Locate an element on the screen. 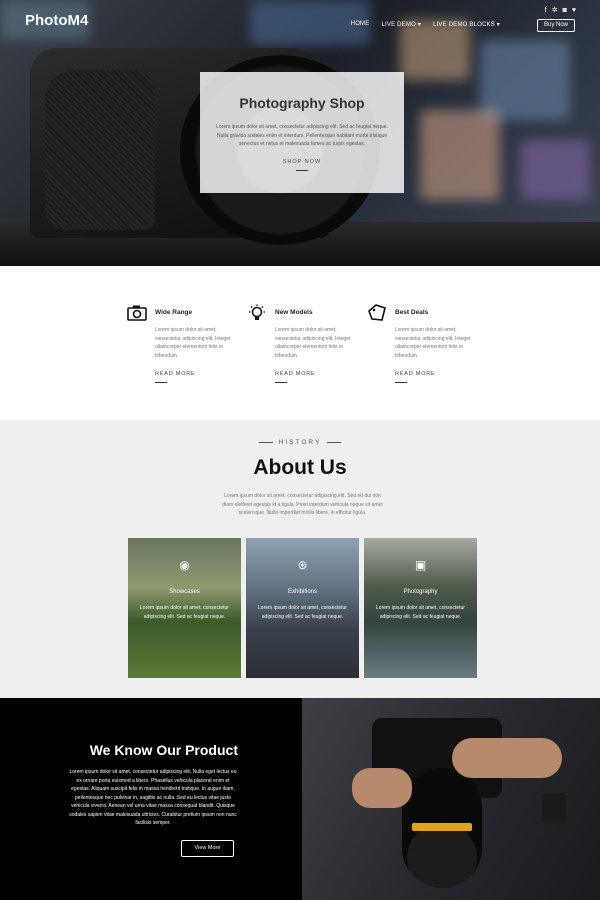 The width and height of the screenshot is (600, 900). feature-title: Best Deals is located at coordinates (412, 312).